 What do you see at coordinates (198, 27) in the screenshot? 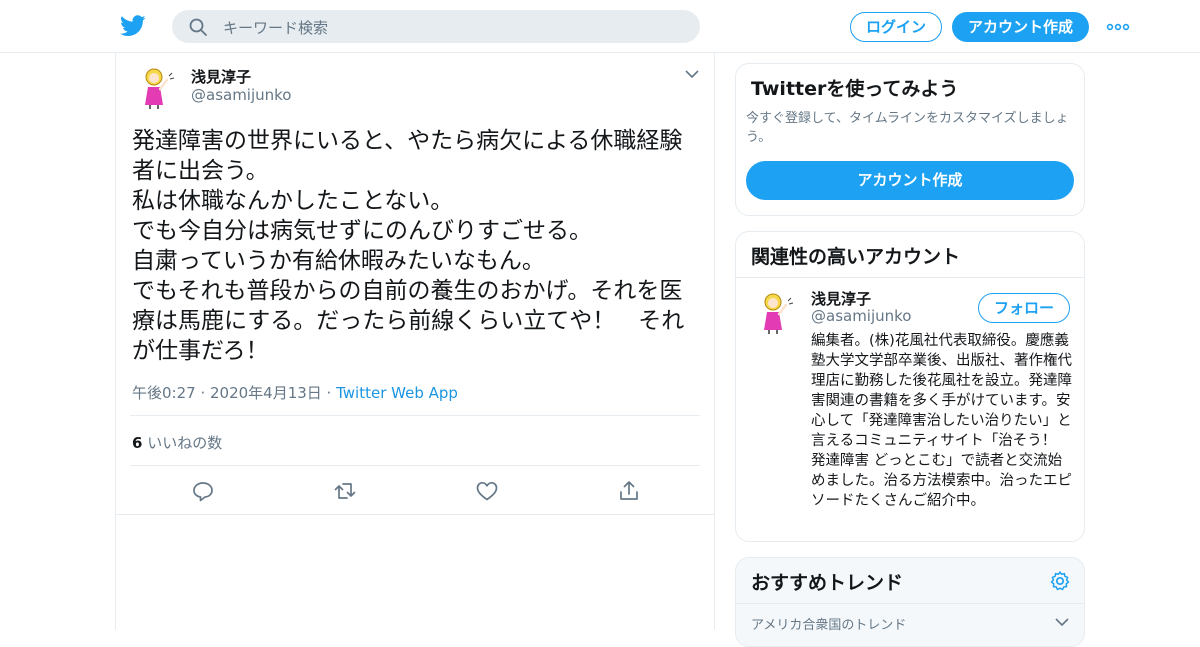
I see `search-icon` at bounding box center [198, 27].